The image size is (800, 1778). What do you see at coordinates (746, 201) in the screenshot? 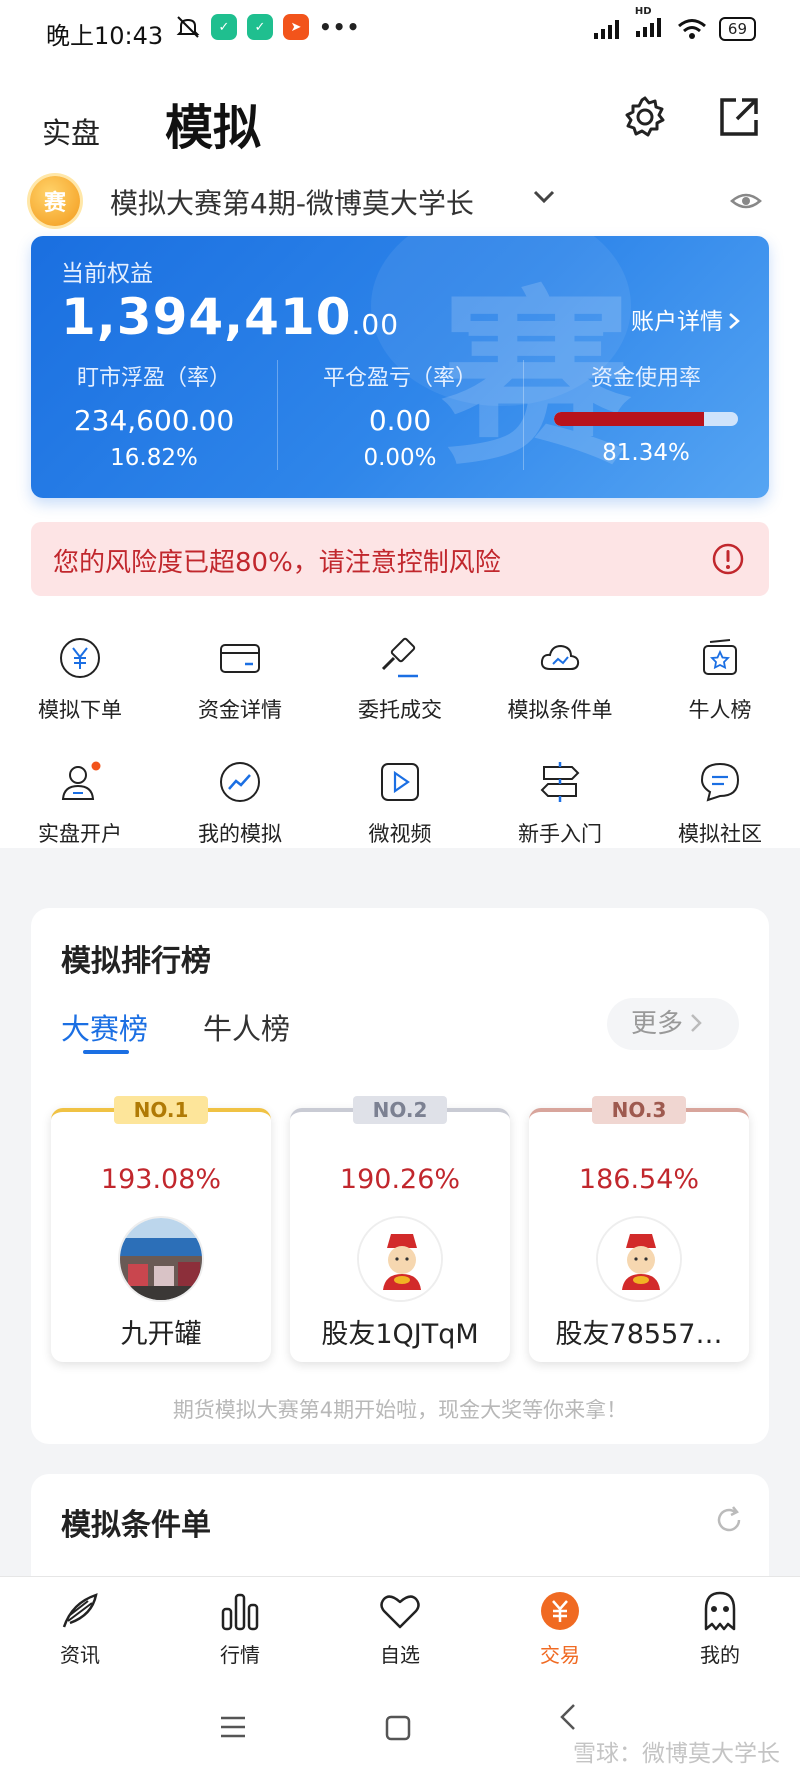
I see `eye-icon` at bounding box center [746, 201].